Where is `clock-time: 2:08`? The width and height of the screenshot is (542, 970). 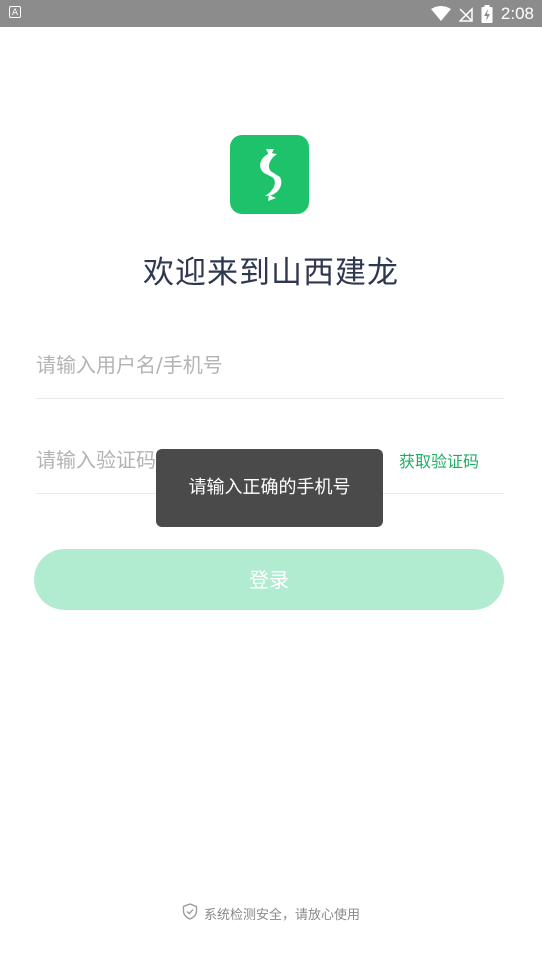
clock-time: 2:08 is located at coordinates (517, 13).